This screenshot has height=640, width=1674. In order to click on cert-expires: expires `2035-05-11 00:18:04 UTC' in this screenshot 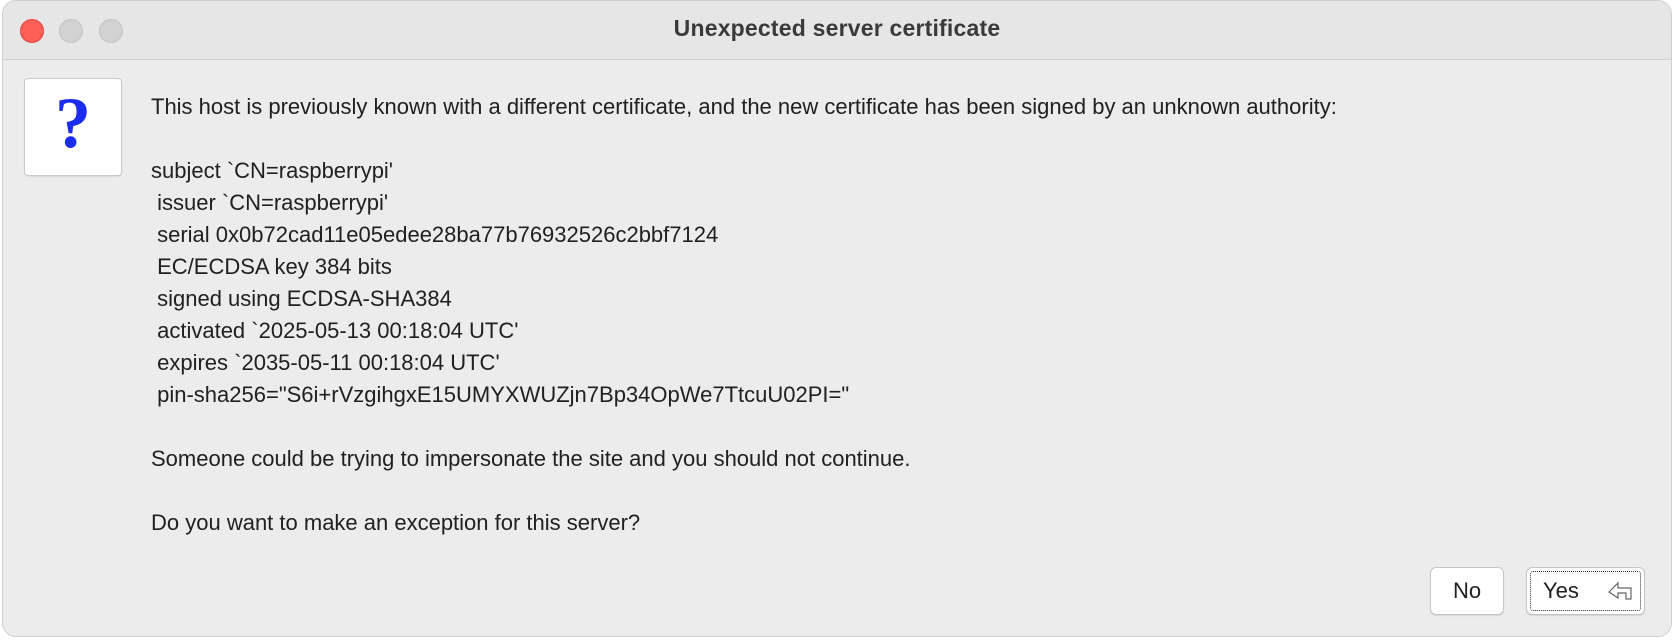, I will do `click(325, 362)`.